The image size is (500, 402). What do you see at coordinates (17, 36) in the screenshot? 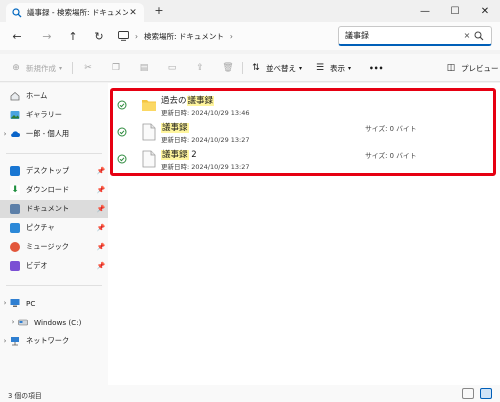
I see `back-button: ←` at bounding box center [17, 36].